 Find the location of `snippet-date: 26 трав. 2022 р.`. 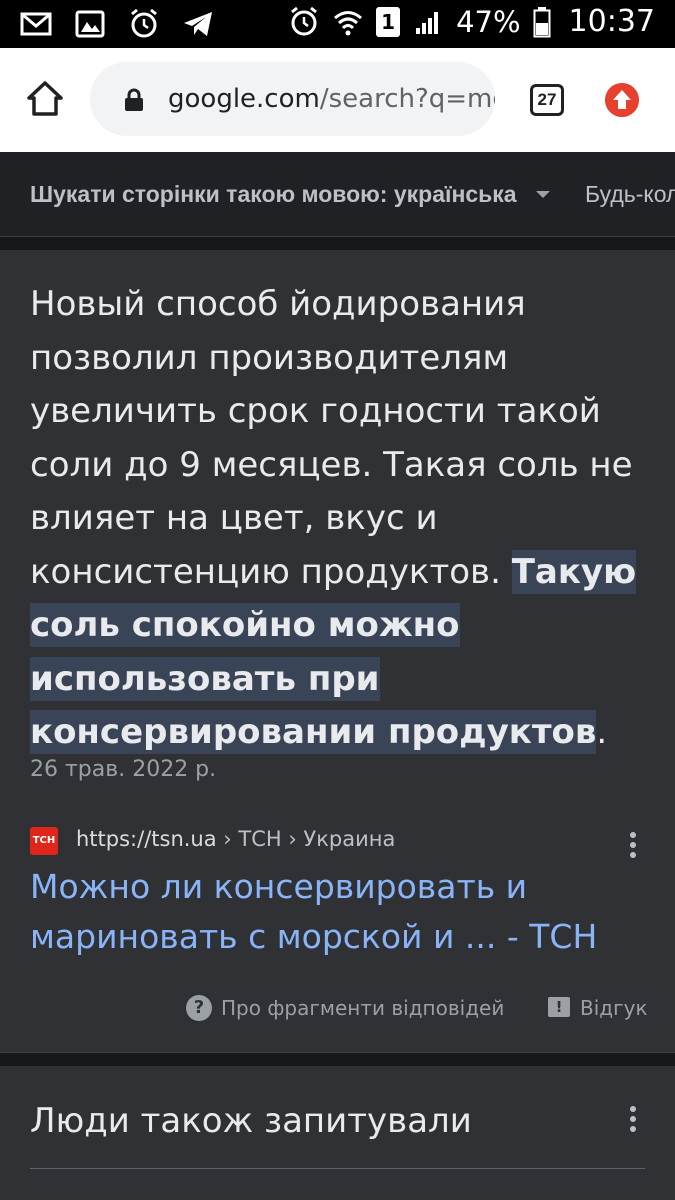

snippet-date: 26 трав. 2022 р. is located at coordinates (123, 769).